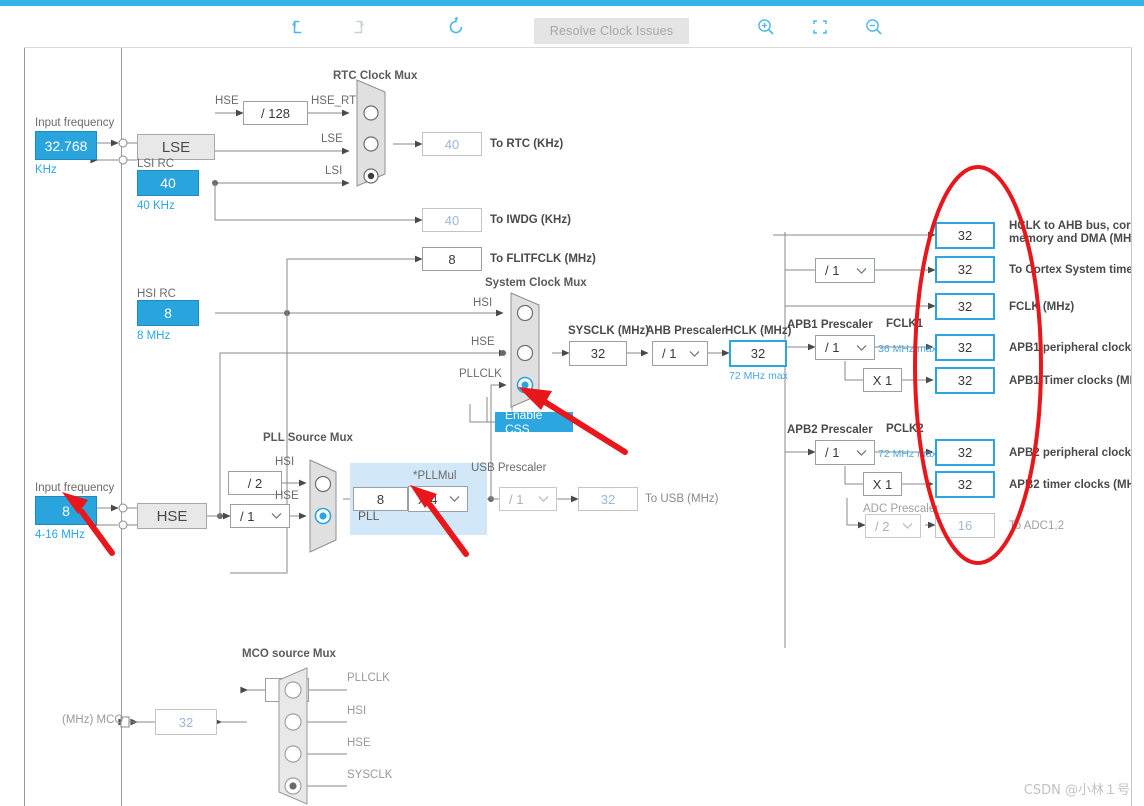 The width and height of the screenshot is (1144, 806). What do you see at coordinates (758, 376) in the screenshot?
I see `hclk-max-label: 72 MHz max` at bounding box center [758, 376].